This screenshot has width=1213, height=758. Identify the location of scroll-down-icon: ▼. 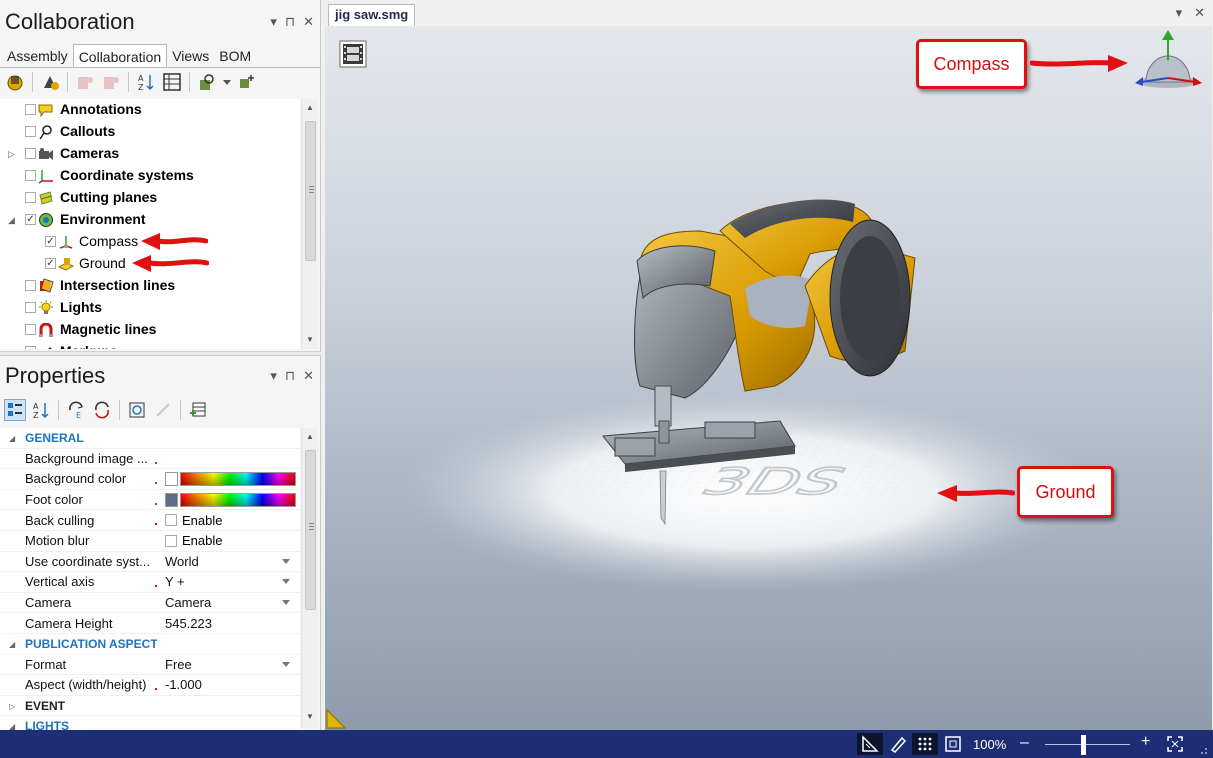
(310, 716).